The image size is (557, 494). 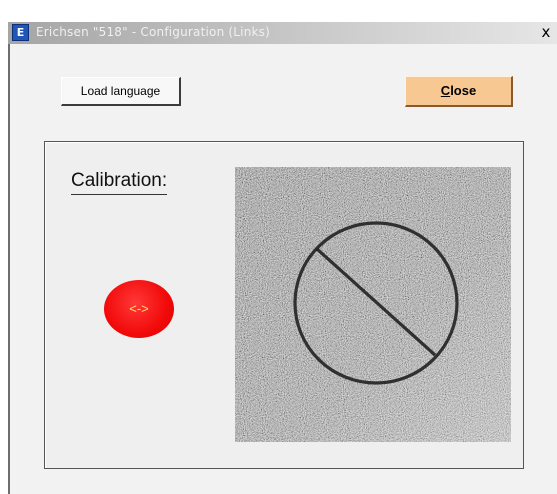 What do you see at coordinates (463, 90) in the screenshot?
I see `close-button-label: lose` at bounding box center [463, 90].